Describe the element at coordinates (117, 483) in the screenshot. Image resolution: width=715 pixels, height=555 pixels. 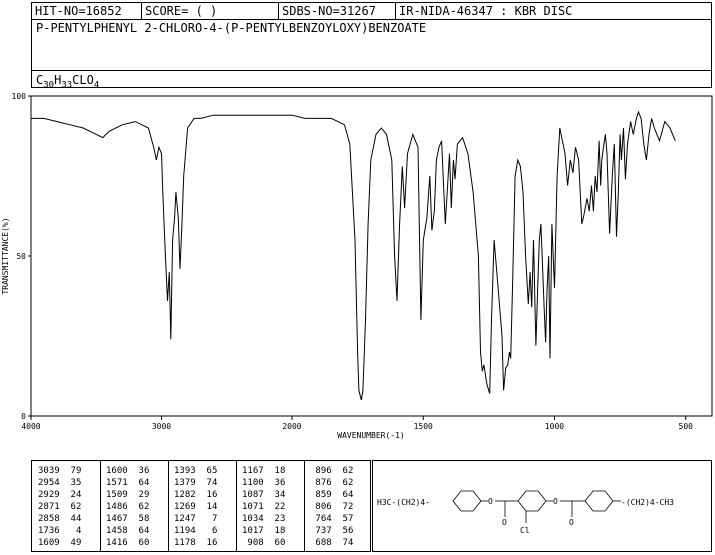
I see `peak-wavenumber: 1571` at that location.